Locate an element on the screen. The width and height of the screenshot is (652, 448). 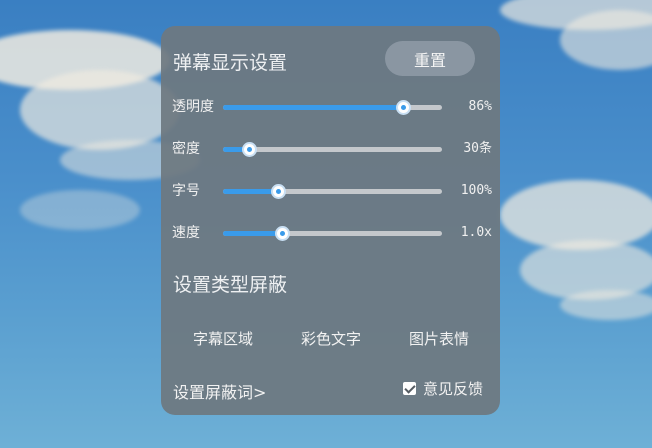
block-types-title: 设置类型屏蔽 is located at coordinates (230, 285).